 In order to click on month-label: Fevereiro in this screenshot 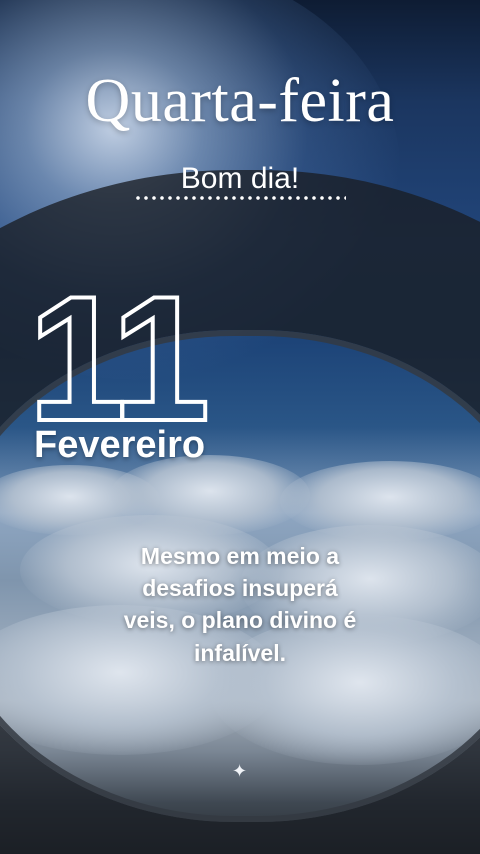, I will do `click(120, 445)`.